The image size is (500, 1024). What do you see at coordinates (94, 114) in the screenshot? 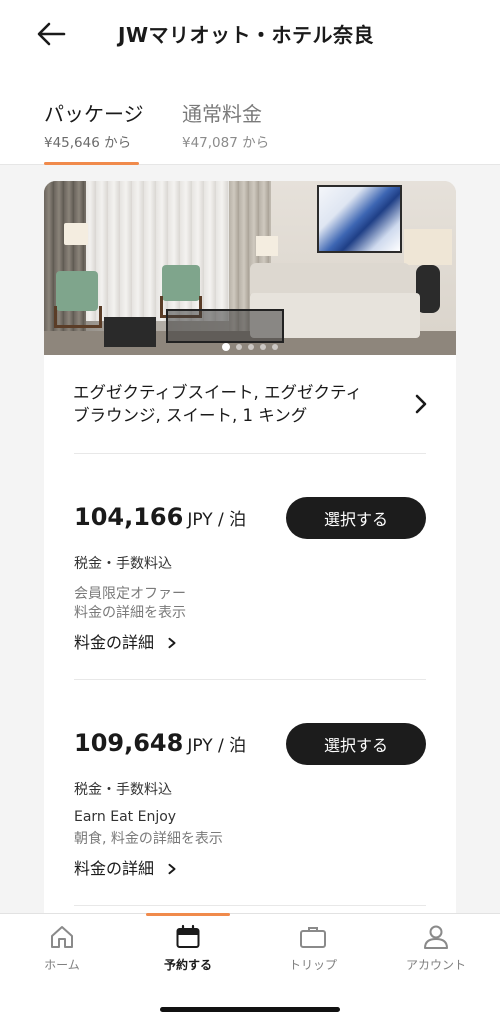
I see `tab-label: パッケージ` at bounding box center [94, 114].